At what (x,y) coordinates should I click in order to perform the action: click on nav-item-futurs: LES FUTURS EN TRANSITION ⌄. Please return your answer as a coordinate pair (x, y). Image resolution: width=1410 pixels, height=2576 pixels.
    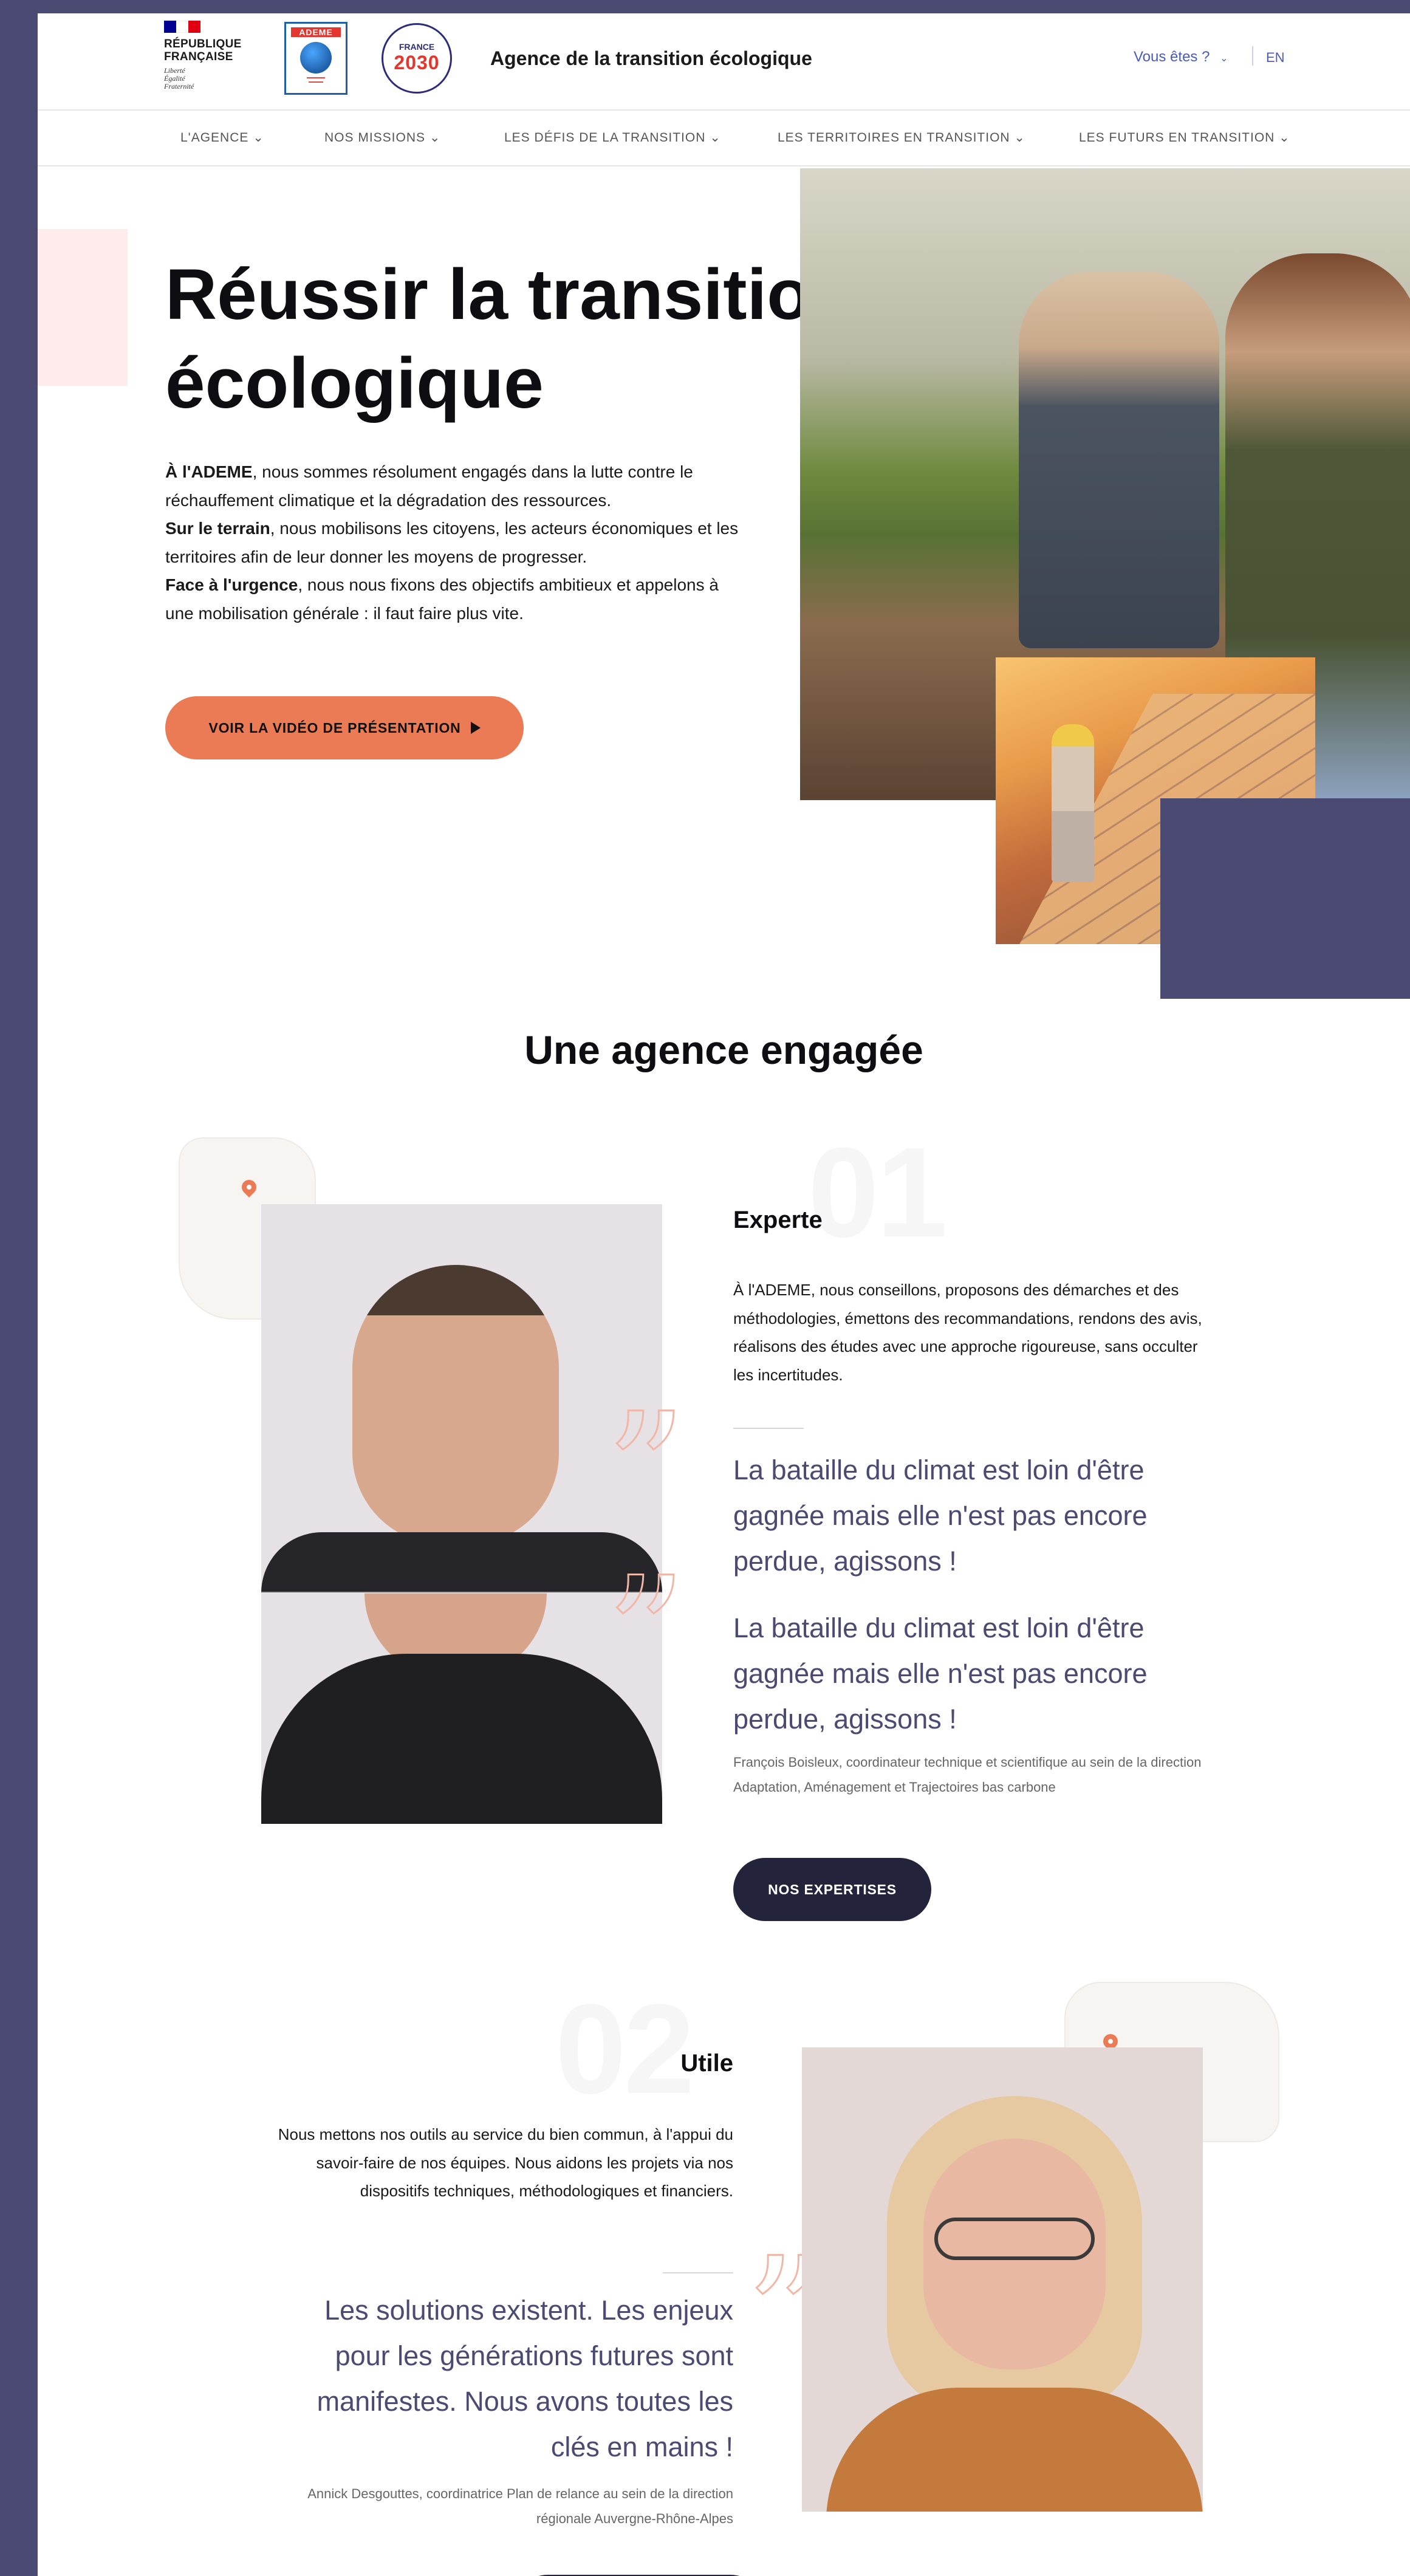
    Looking at the image, I should click on (1185, 137).